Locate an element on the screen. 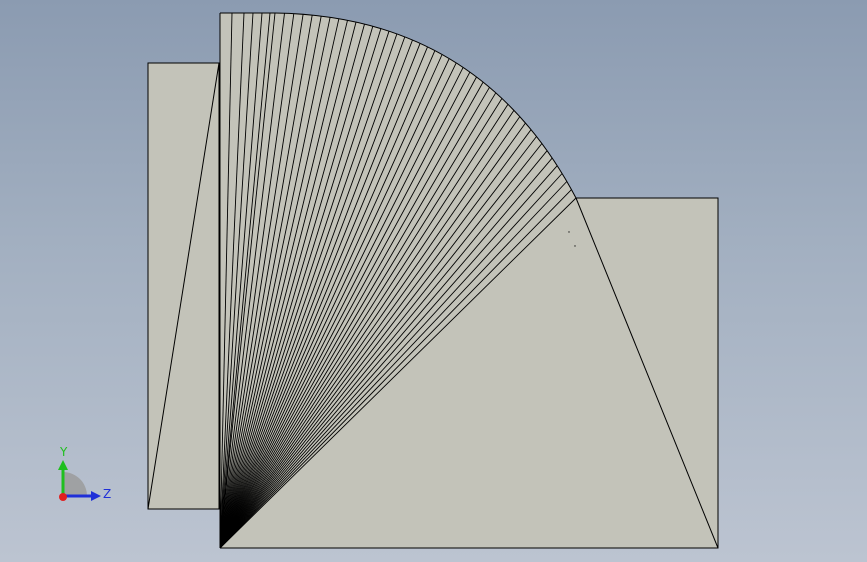  triad-xy-quadrant is located at coordinates (75, 484).